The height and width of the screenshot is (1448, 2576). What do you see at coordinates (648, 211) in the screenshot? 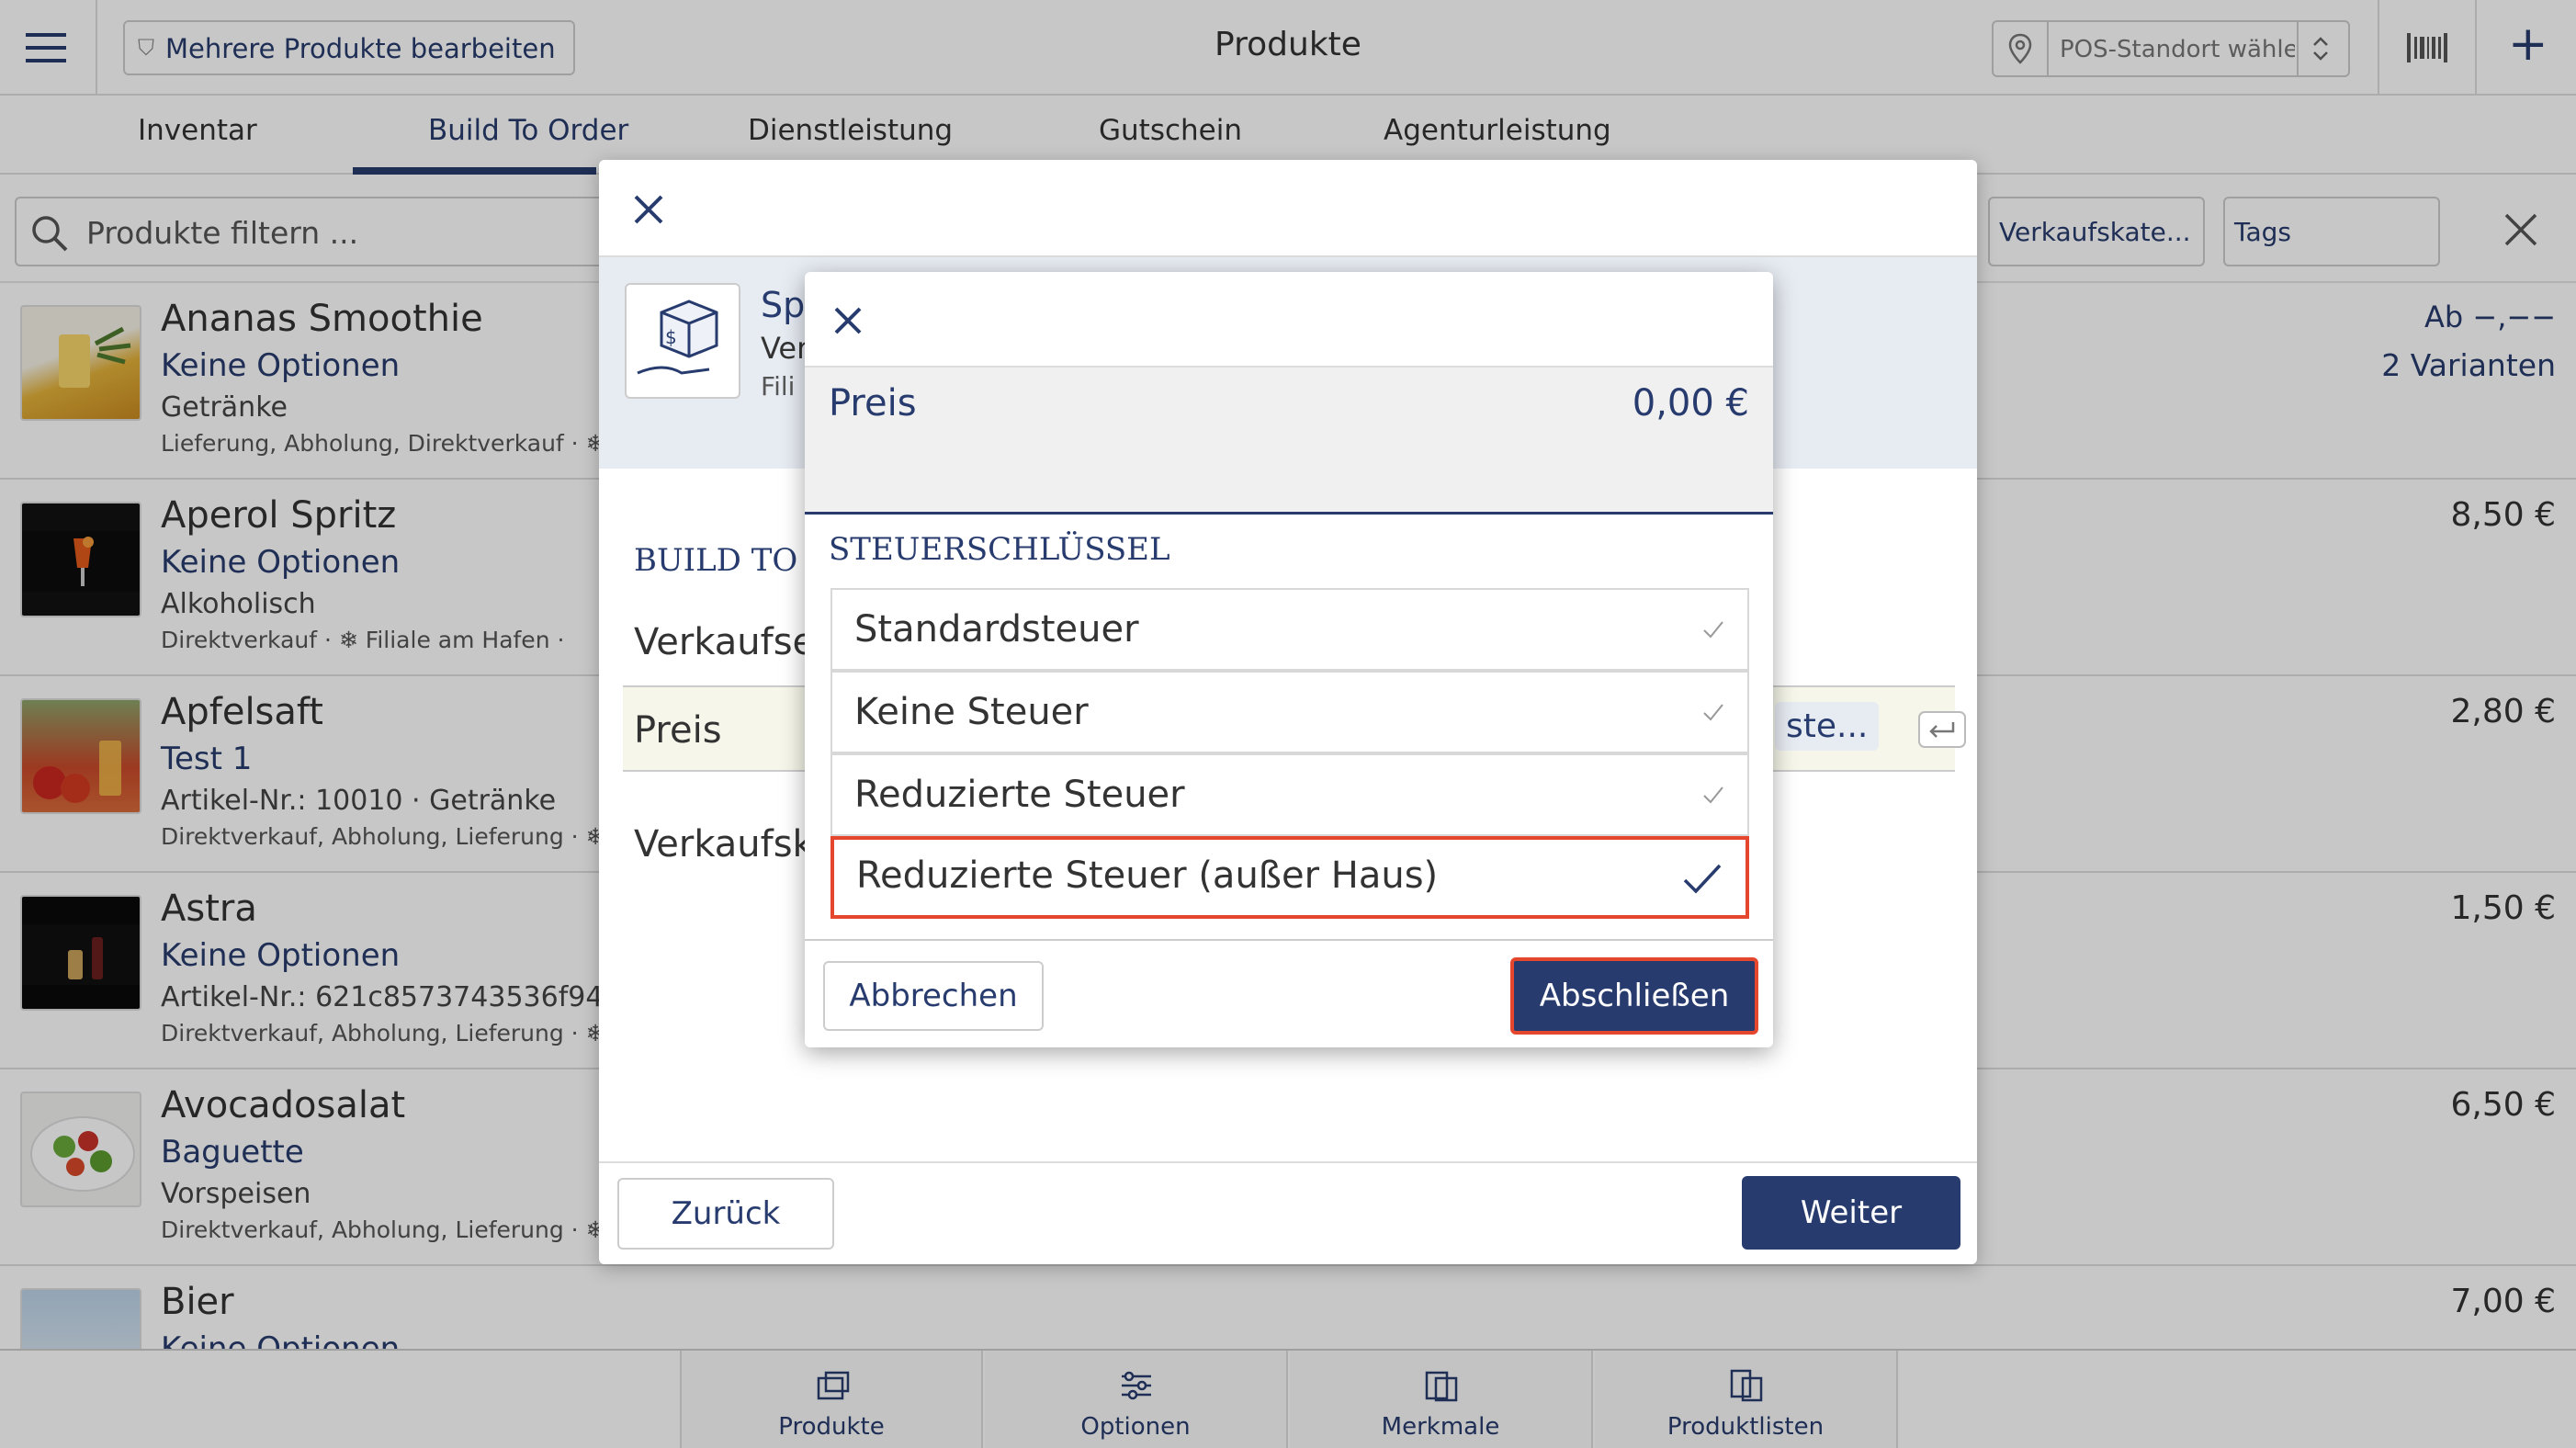
I see `wizard-close-icon` at bounding box center [648, 211].